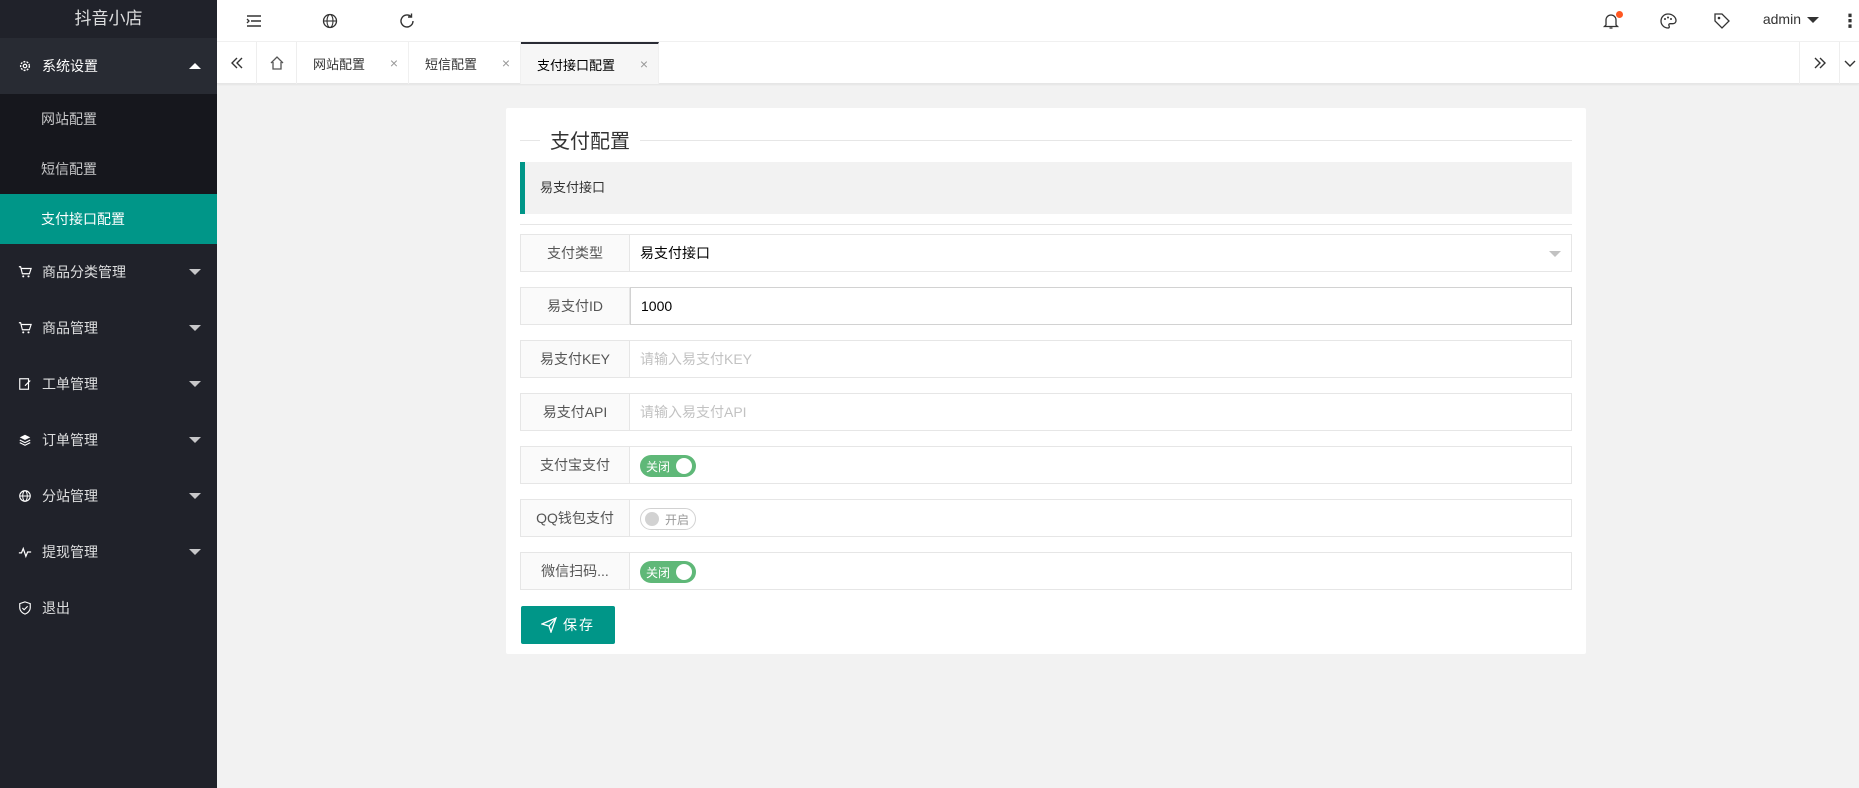 The image size is (1859, 788). Describe the element at coordinates (25, 328) in the screenshot. I see `cart-icon` at that location.